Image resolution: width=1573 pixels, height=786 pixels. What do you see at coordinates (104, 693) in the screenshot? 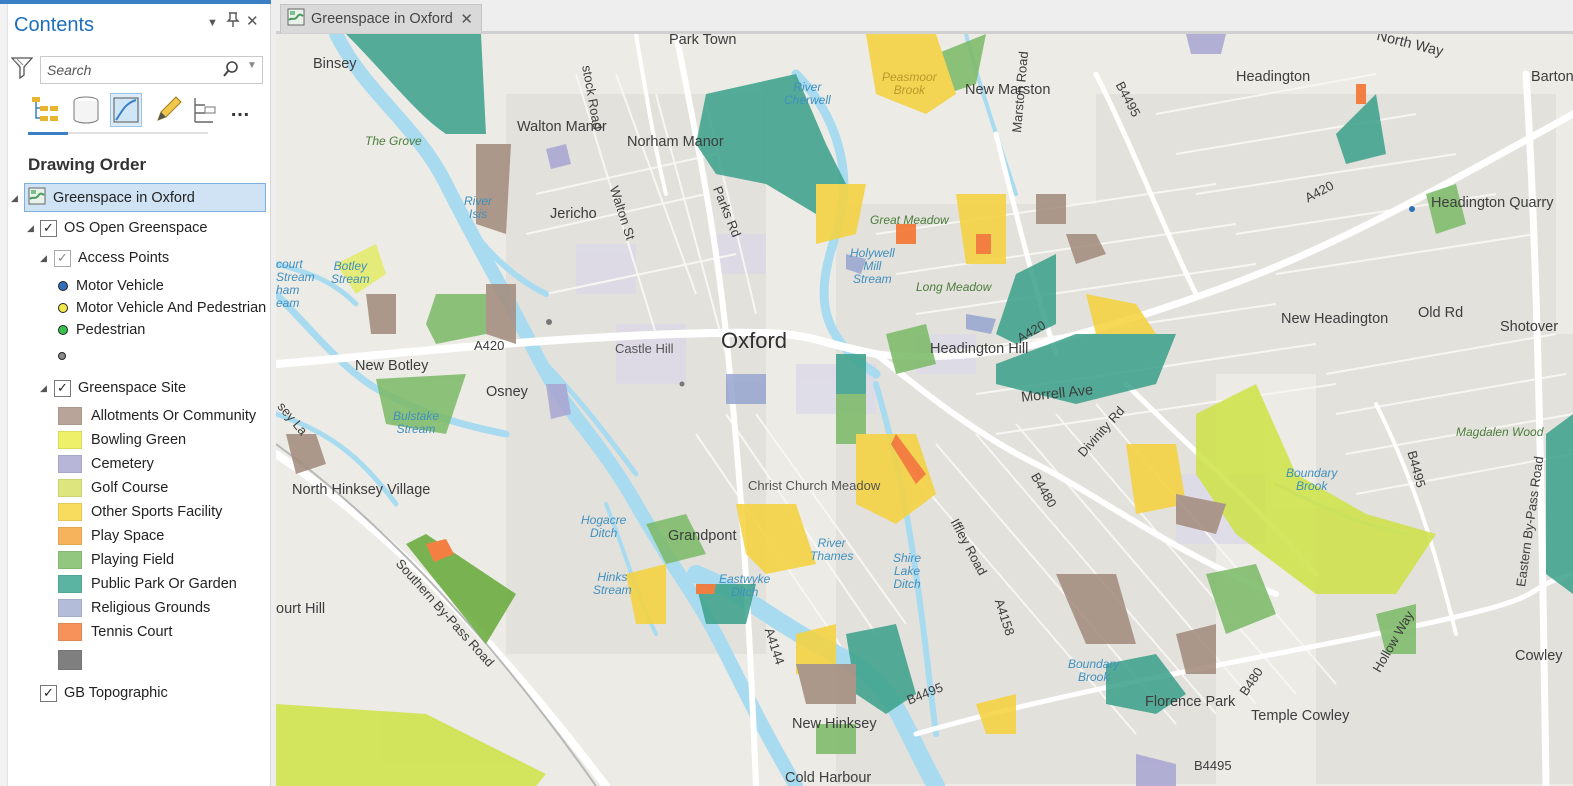
I see `layer-row-basemap: ✓ GB Topographic` at bounding box center [104, 693].